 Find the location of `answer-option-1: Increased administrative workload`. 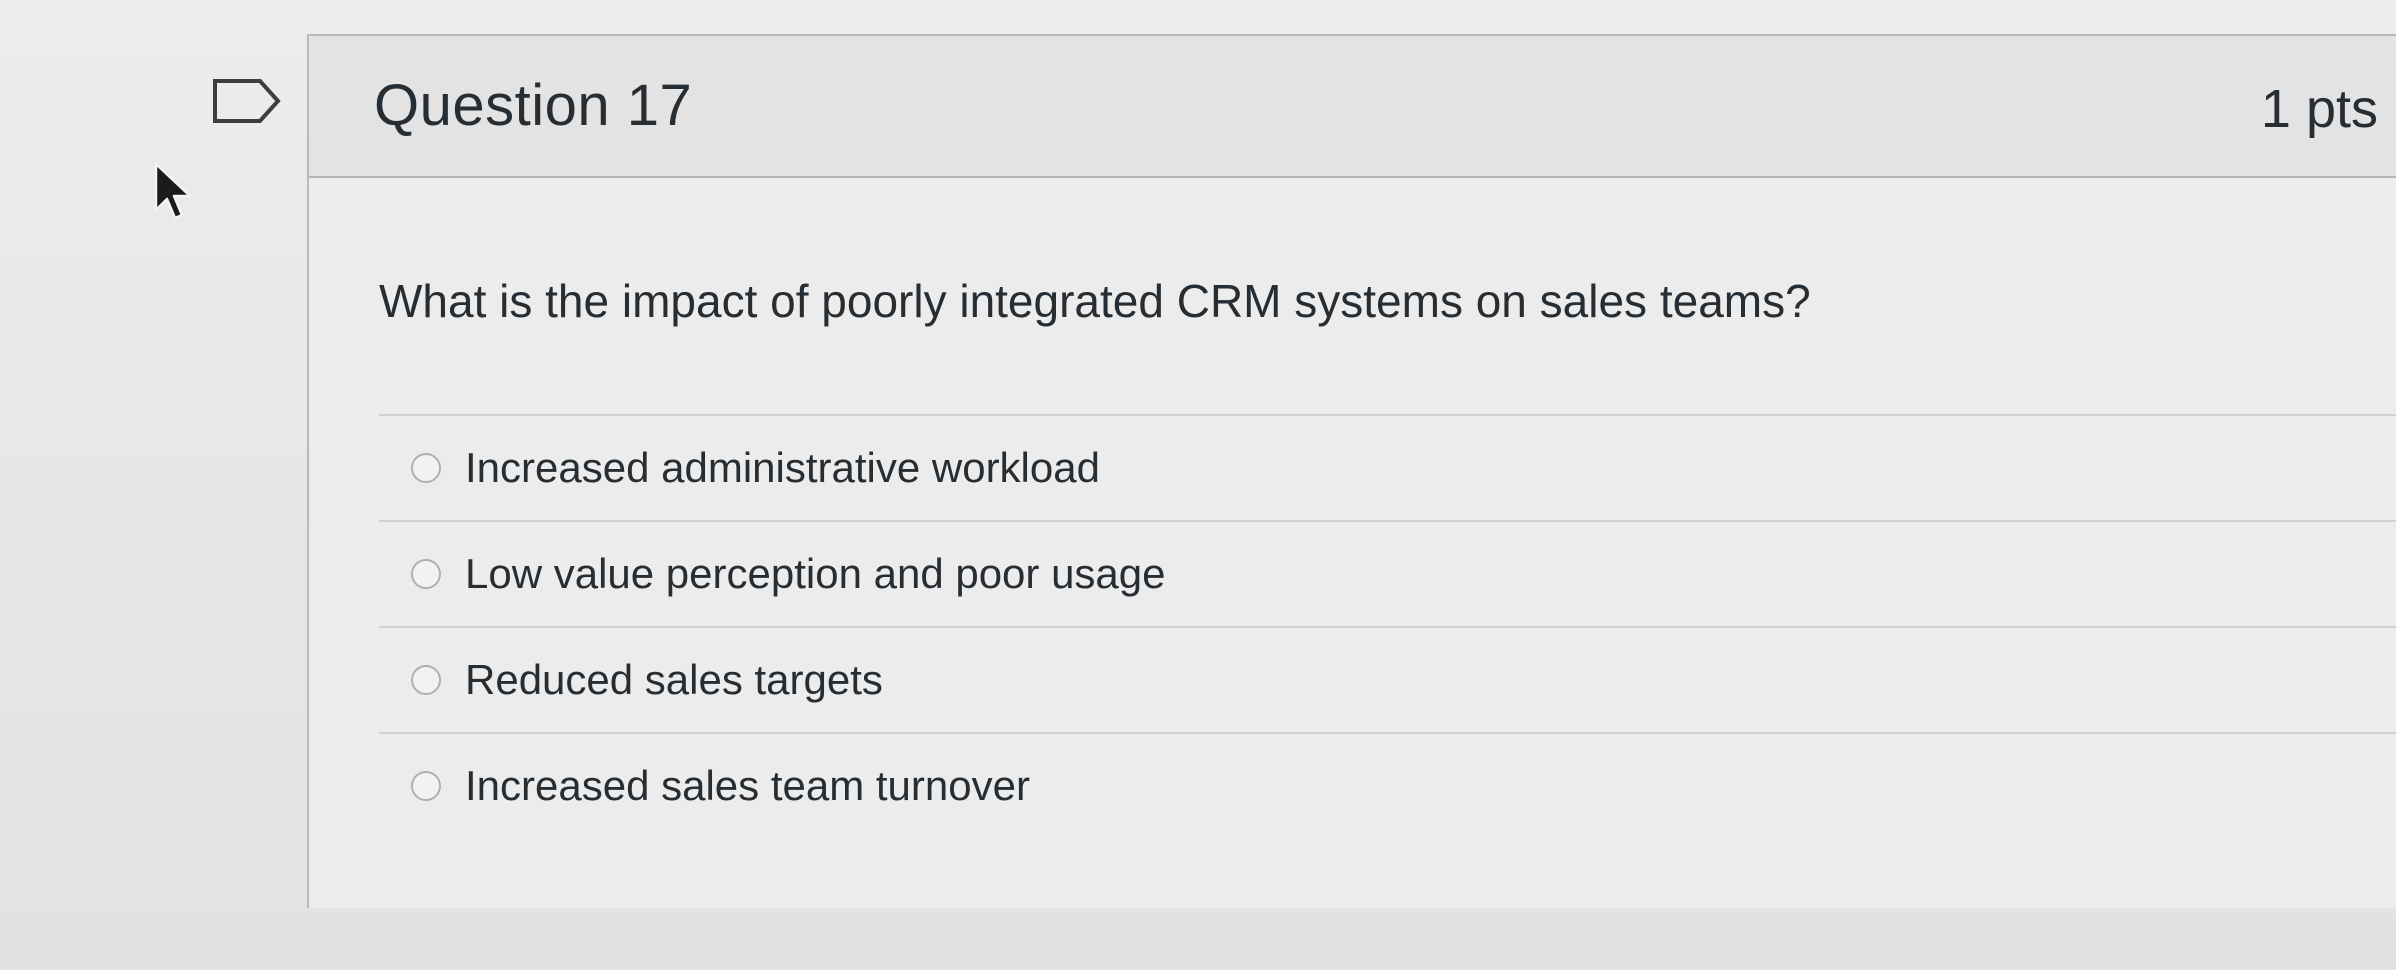

answer-option-1: Increased administrative workload is located at coordinates (1387, 467).